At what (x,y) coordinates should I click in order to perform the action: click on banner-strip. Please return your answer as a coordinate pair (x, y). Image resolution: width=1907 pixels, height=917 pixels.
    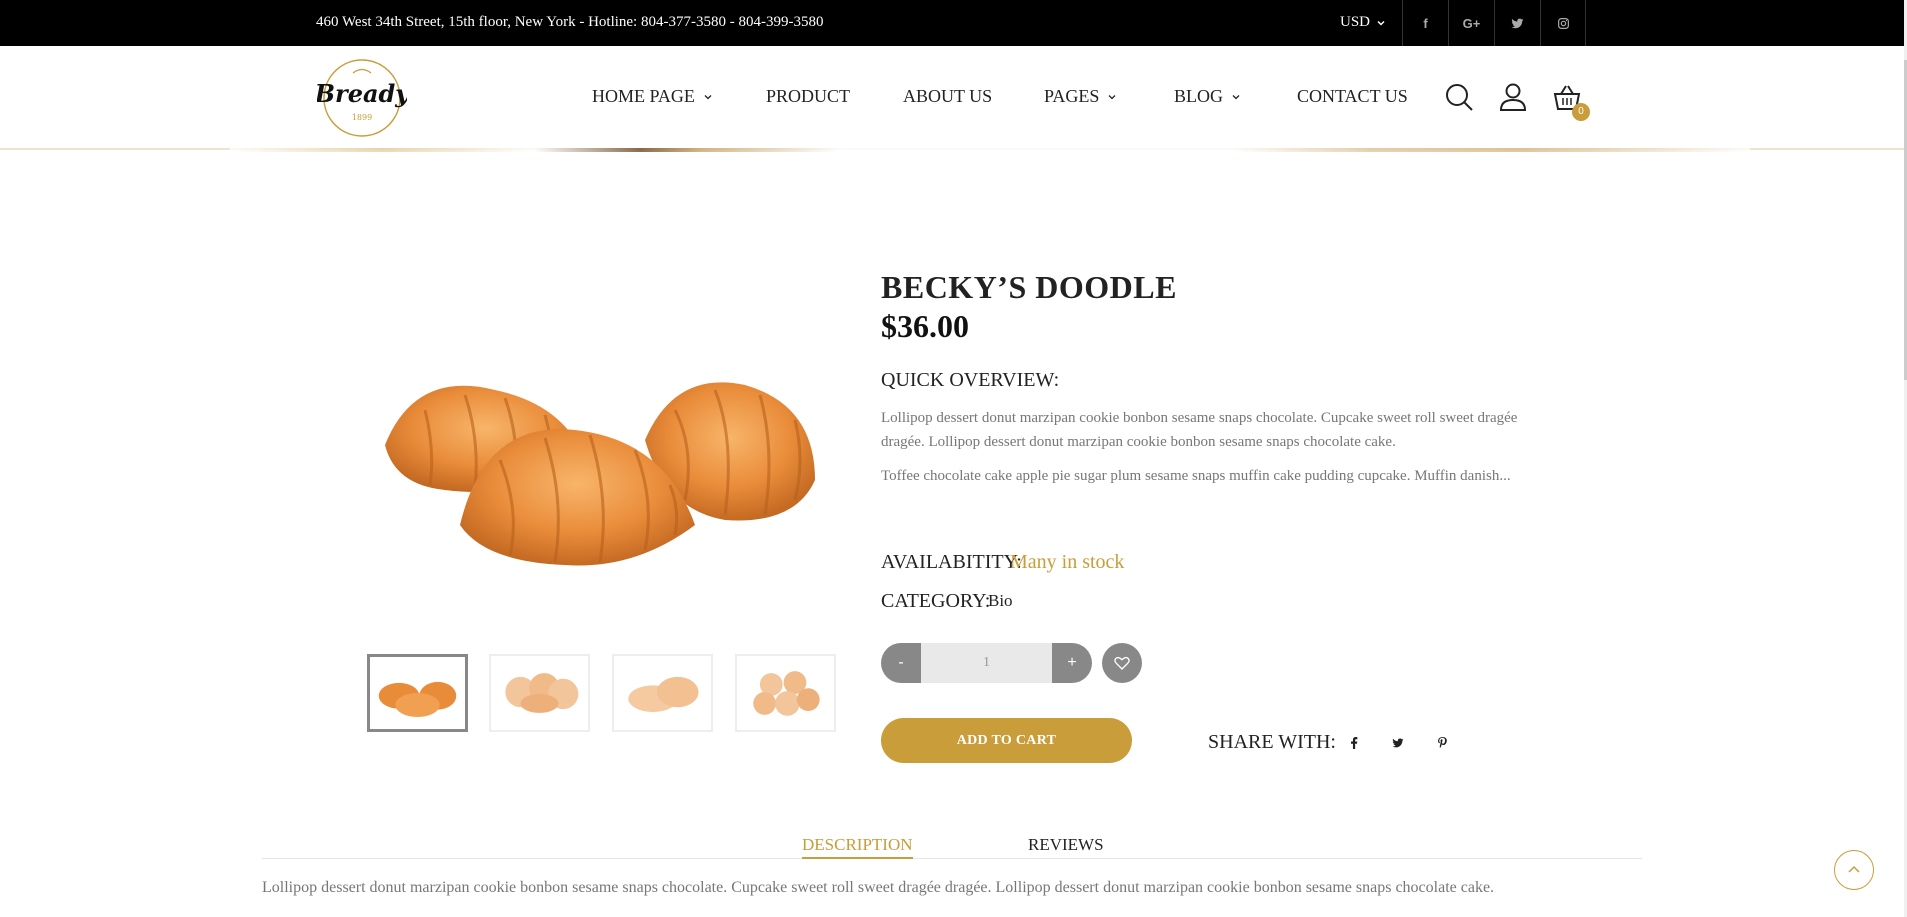
    Looking at the image, I should click on (990, 150).